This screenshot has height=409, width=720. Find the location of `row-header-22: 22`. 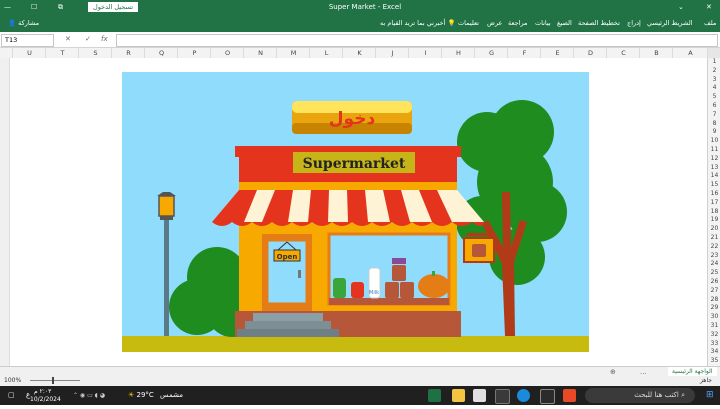

row-header-22: 22 is located at coordinates (714, 247).